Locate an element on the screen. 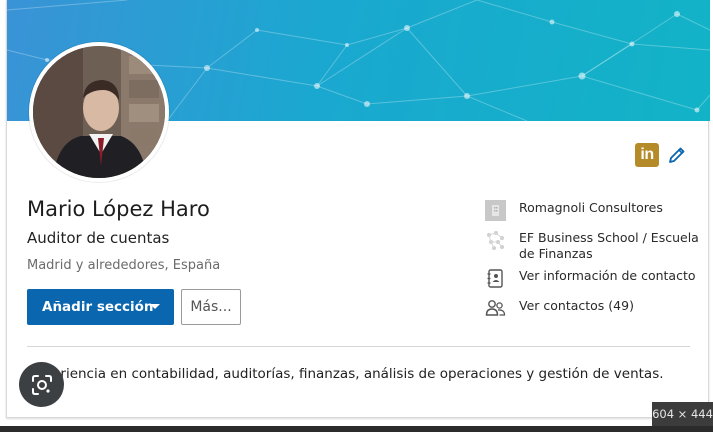 The height and width of the screenshot is (432, 713). school-icon is located at coordinates (495, 240).